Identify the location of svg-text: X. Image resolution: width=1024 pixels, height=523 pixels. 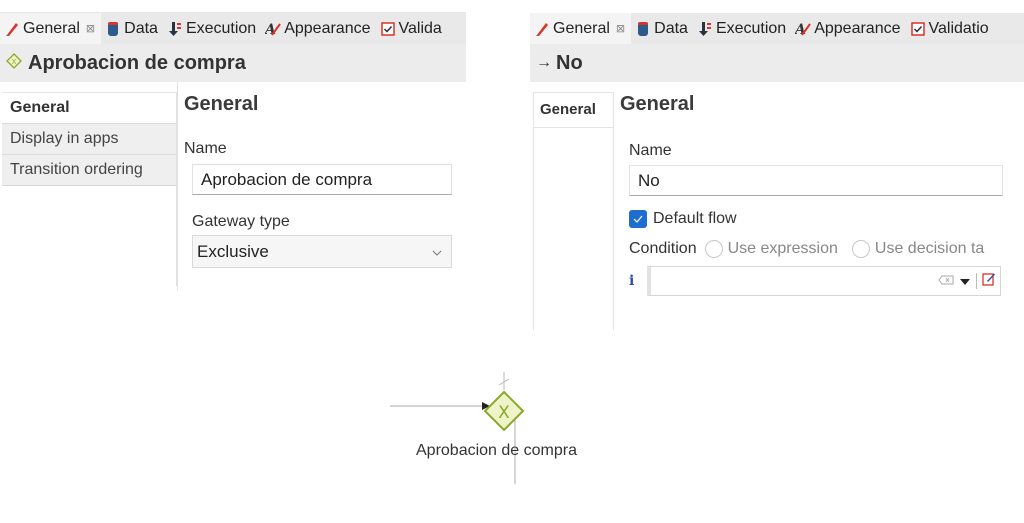
(14, 62).